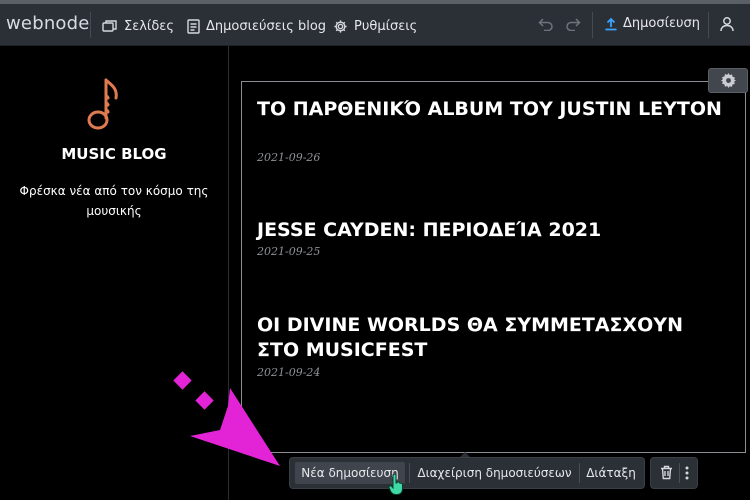  What do you see at coordinates (611, 23) in the screenshot?
I see `upload-icon` at bounding box center [611, 23].